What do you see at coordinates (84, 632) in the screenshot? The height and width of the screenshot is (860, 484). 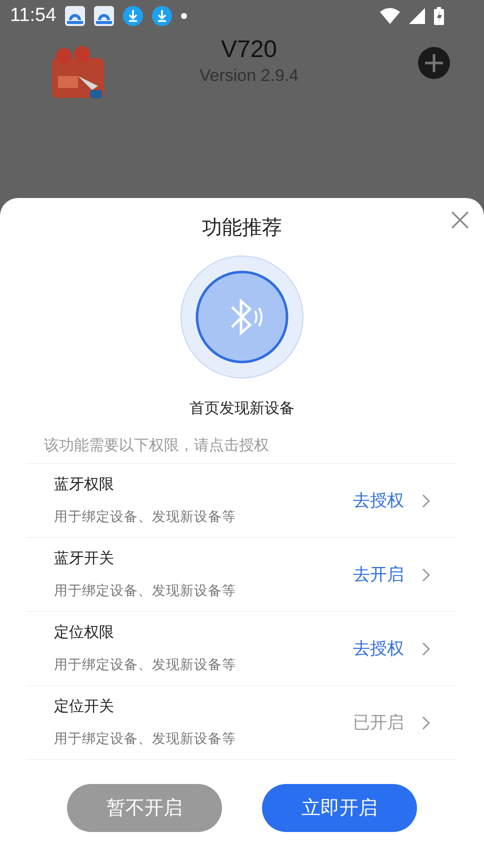 I see `permission-name: 定位权限` at bounding box center [84, 632].